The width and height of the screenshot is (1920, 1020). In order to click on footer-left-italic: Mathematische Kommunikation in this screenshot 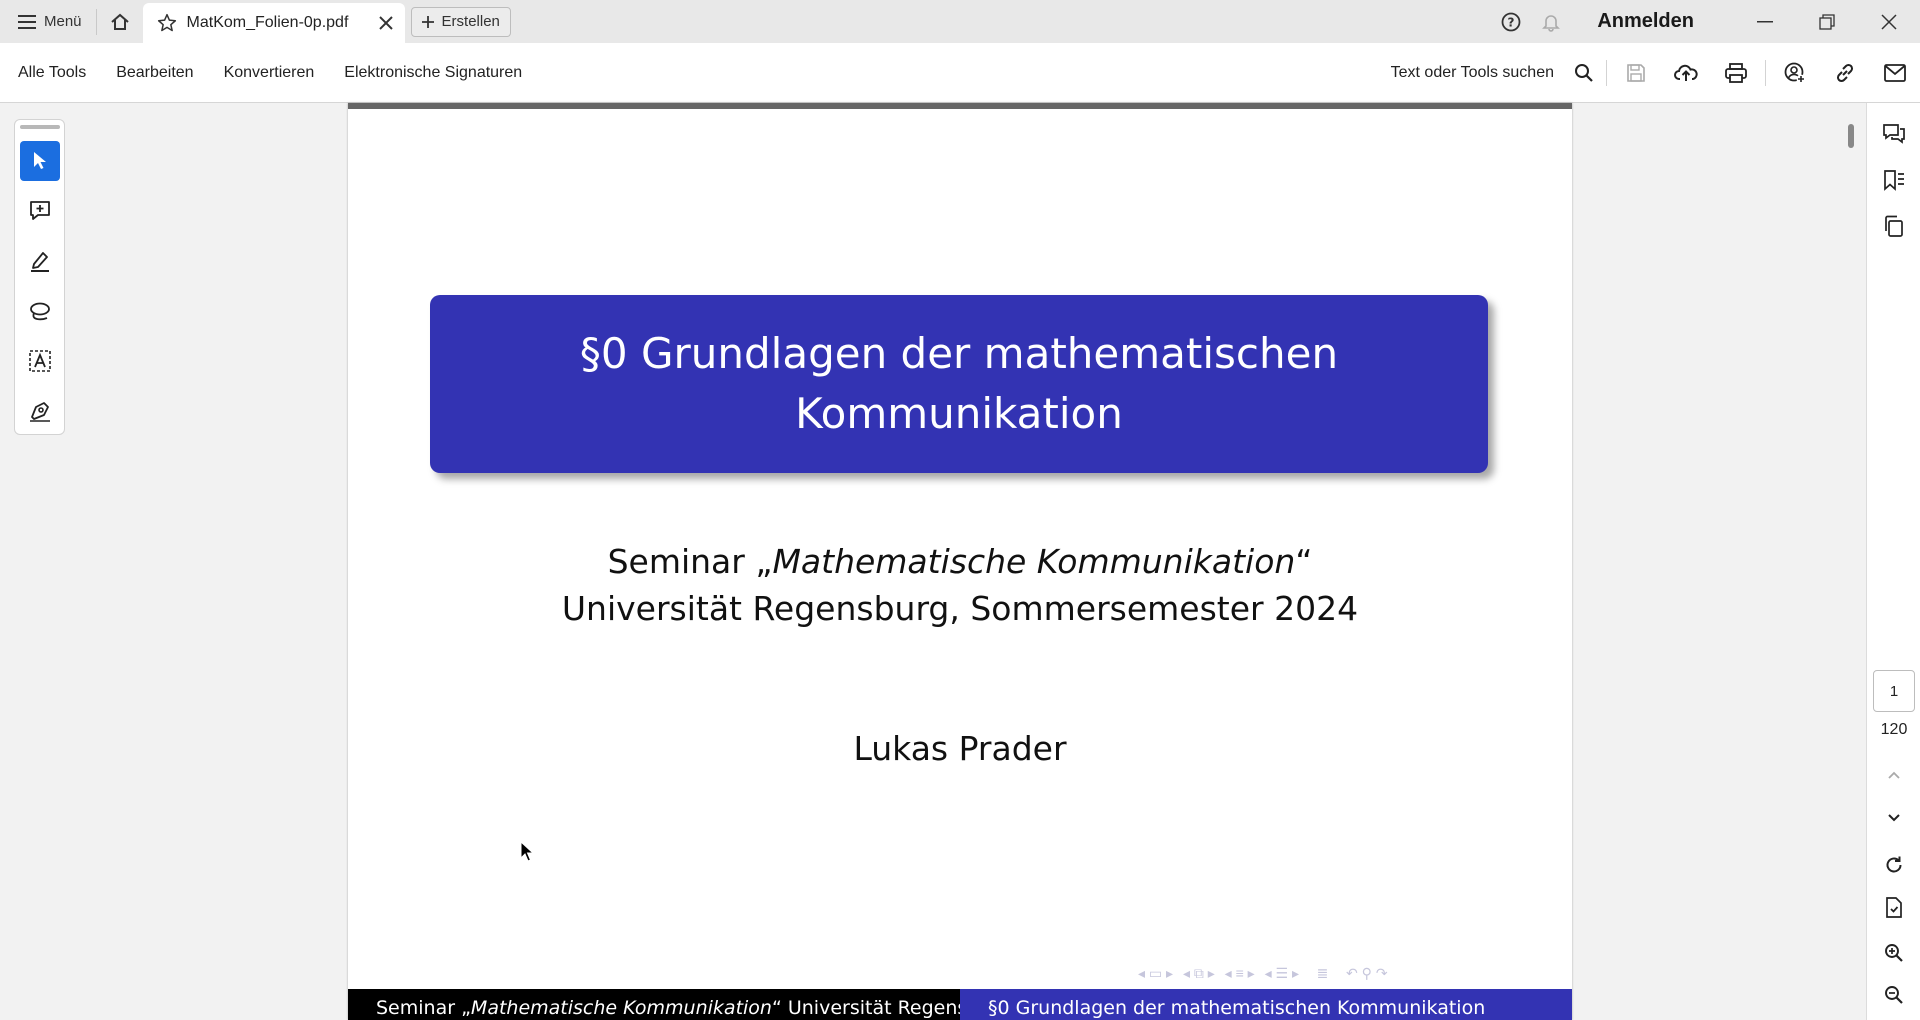, I will do `click(621, 1007)`.